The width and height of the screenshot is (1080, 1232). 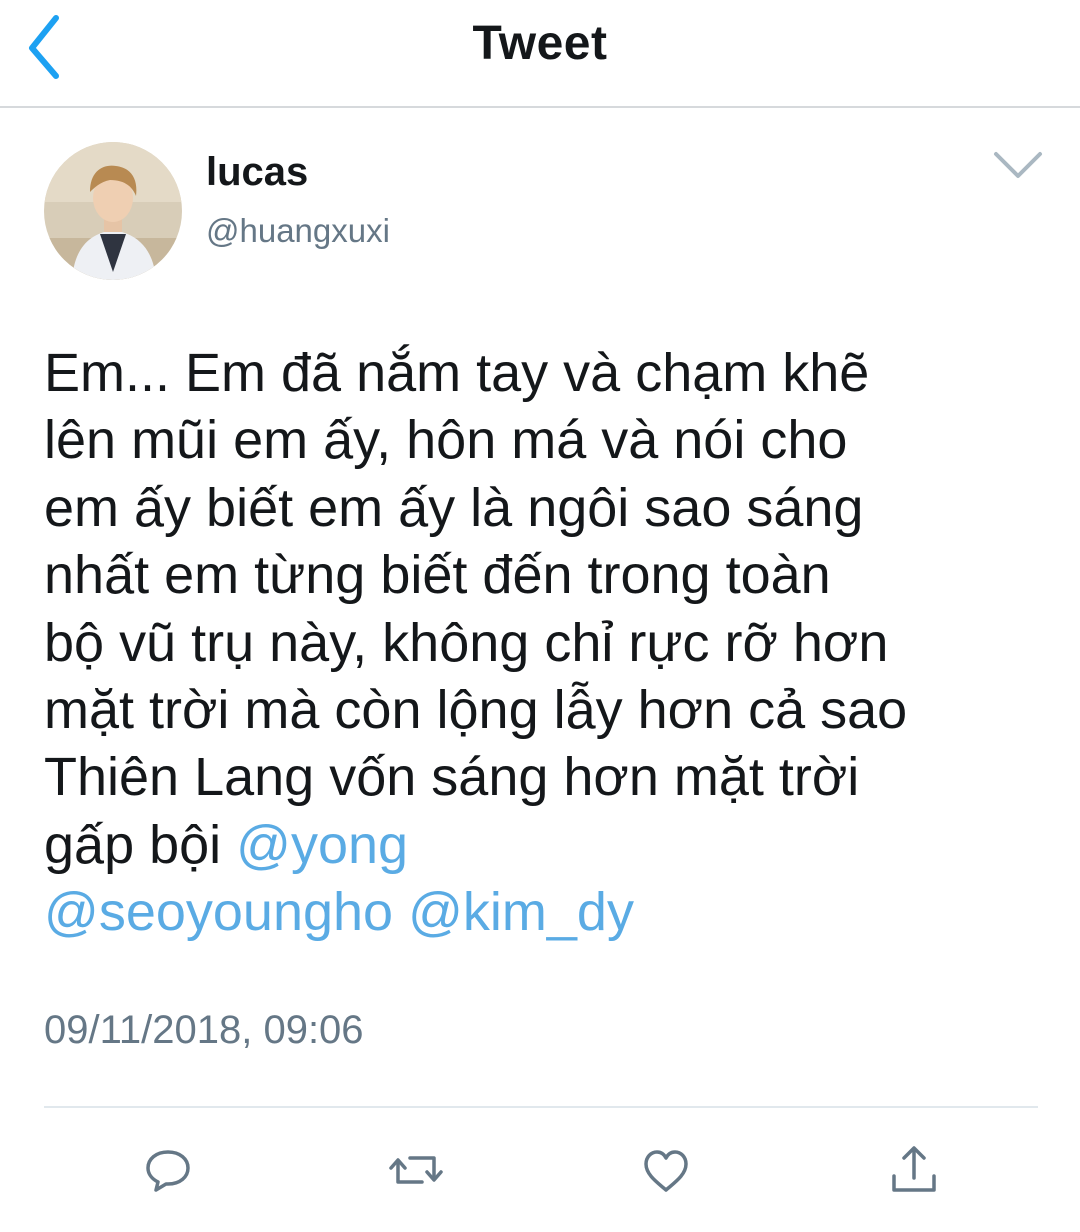 What do you see at coordinates (437, 575) in the screenshot?
I see `tweet-text-line: nhất em từng biết đến trong toàn` at bounding box center [437, 575].